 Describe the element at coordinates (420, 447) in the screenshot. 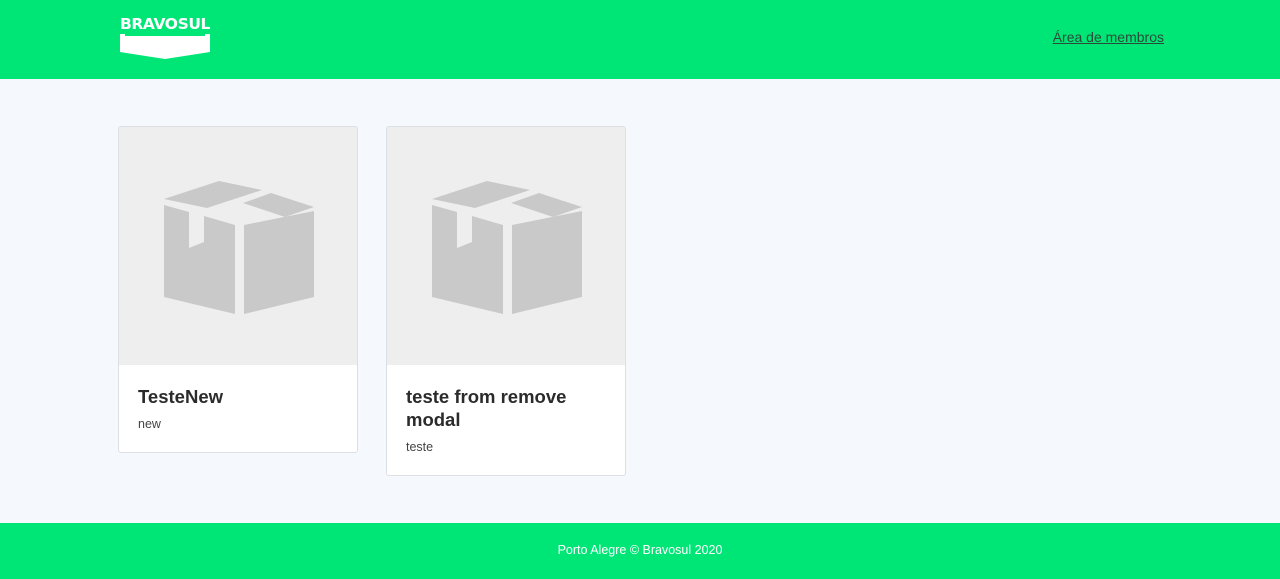

I see `product-description: teste` at that location.